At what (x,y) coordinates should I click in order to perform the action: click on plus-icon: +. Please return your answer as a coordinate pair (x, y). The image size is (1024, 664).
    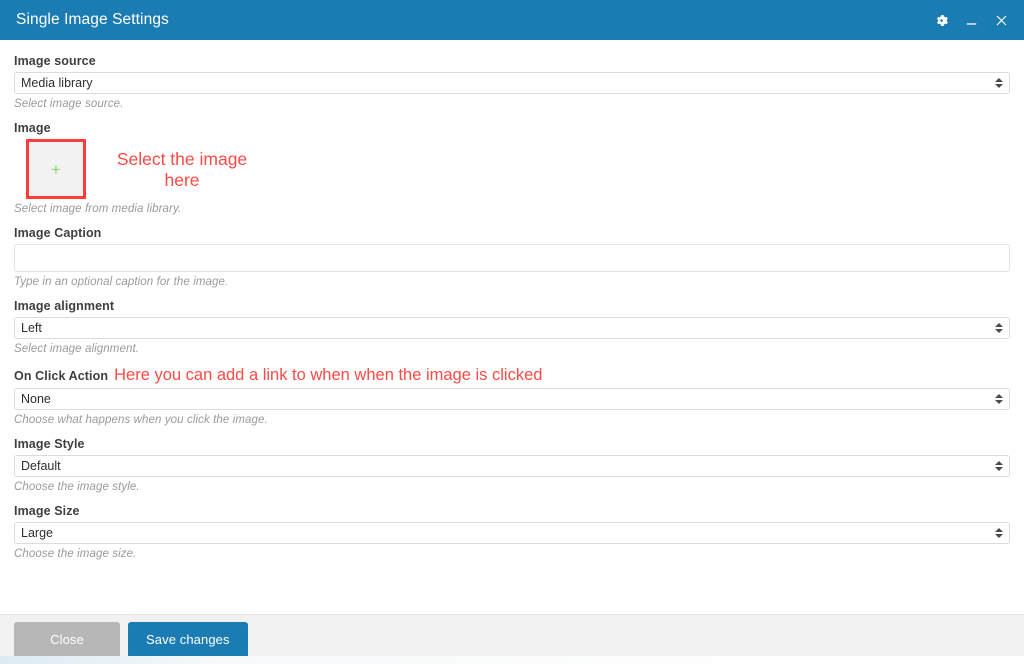
    Looking at the image, I should click on (56, 169).